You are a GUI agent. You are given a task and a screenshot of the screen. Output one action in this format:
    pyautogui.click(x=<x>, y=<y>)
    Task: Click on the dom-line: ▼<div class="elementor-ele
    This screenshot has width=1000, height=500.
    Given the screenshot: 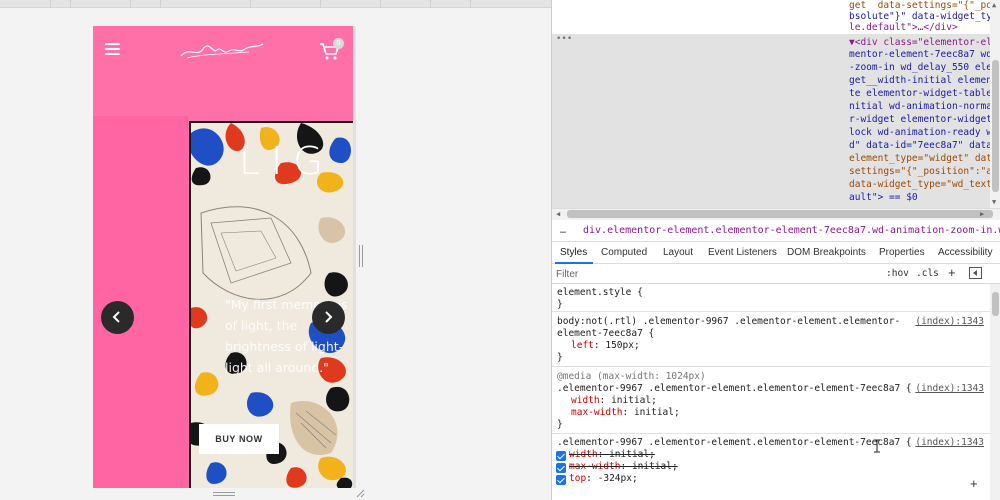 What is the action you would take?
    pyautogui.click(x=923, y=42)
    